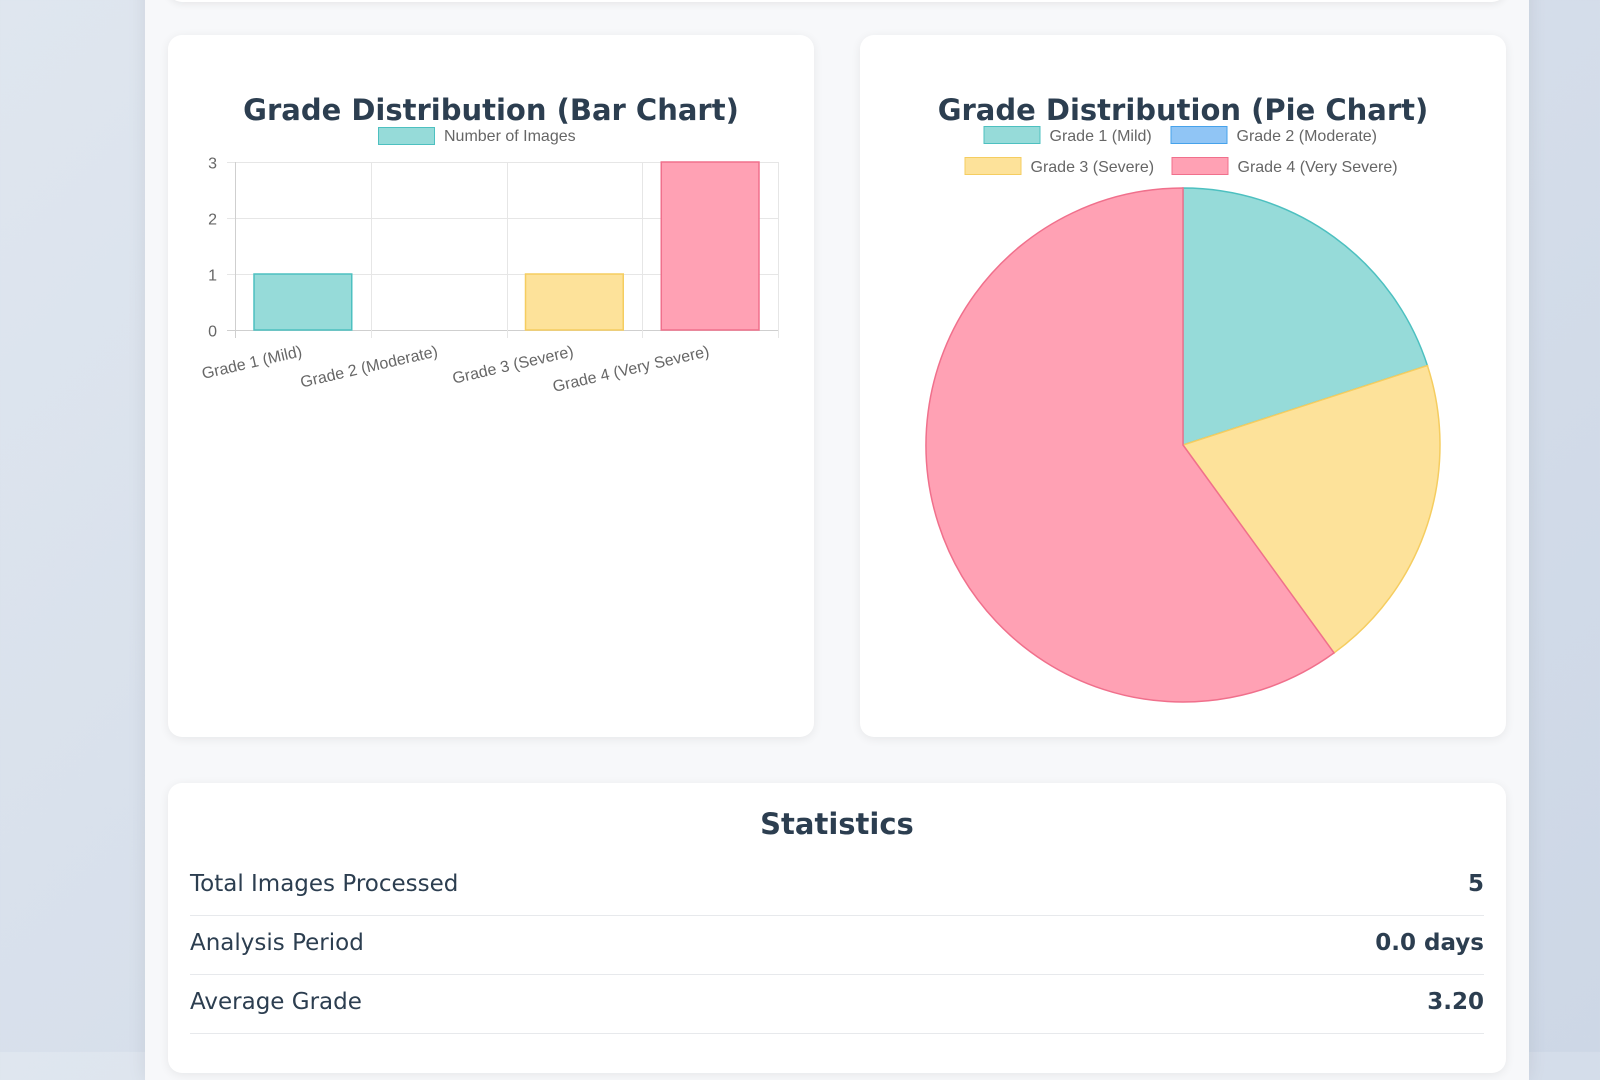 Image resolution: width=1600 pixels, height=1080 pixels. Describe the element at coordinates (369, 367) in the screenshot. I see `x-tick-label: Grade 2 (Moderate)` at that location.